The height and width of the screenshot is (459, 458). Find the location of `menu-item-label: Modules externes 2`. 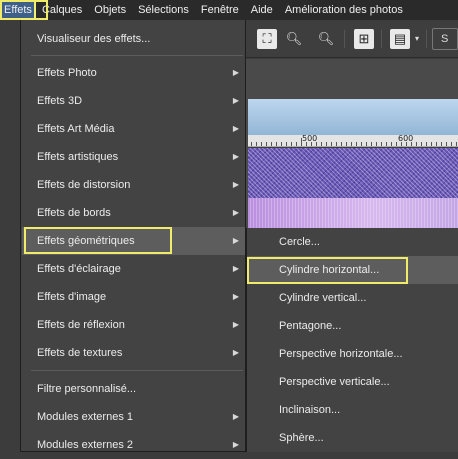

menu-item-label: Modules externes 2 is located at coordinates (85, 445).